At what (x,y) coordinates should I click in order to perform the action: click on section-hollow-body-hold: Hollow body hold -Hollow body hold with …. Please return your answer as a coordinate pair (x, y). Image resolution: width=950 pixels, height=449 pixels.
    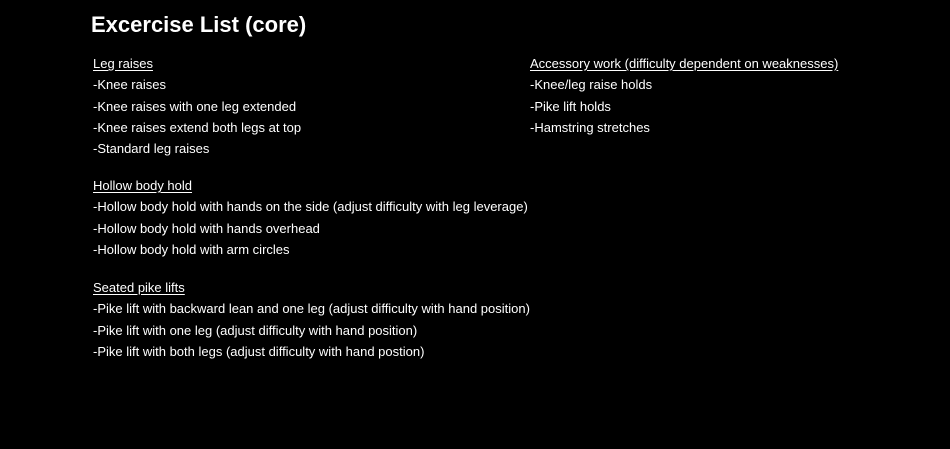
    Looking at the image, I should click on (310, 217).